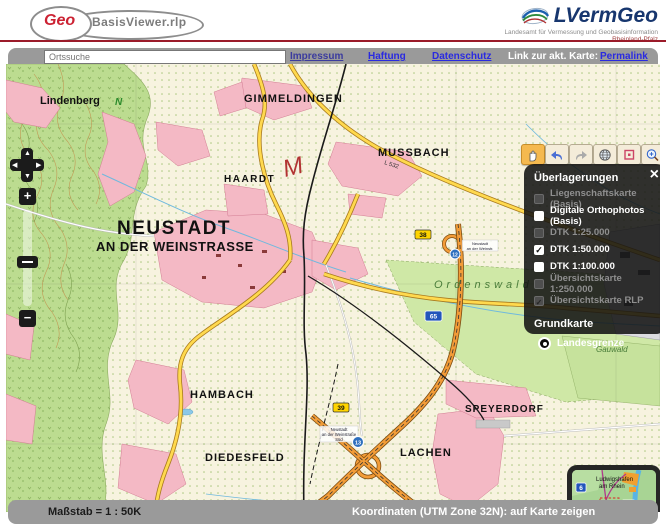 Image resolution: width=666 pixels, height=528 pixels. I want to click on svg-text: NEUSTADT, so click(174, 228).